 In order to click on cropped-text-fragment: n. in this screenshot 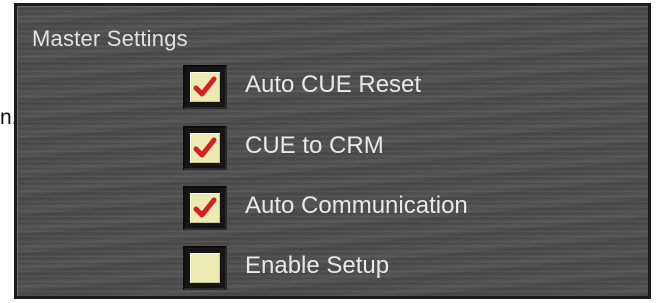, I will do `click(7, 117)`.